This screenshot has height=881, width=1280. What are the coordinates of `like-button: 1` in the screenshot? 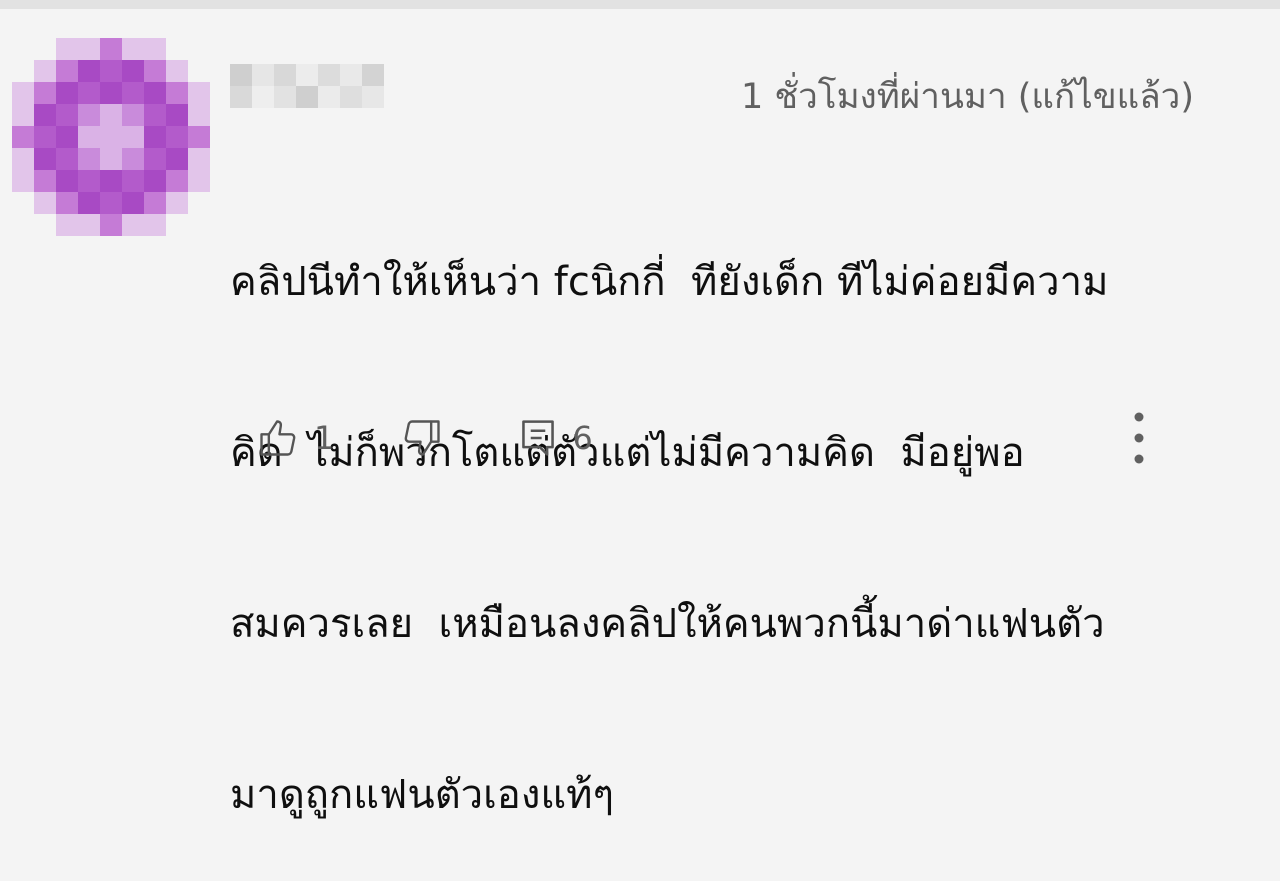 It's located at (295, 438).